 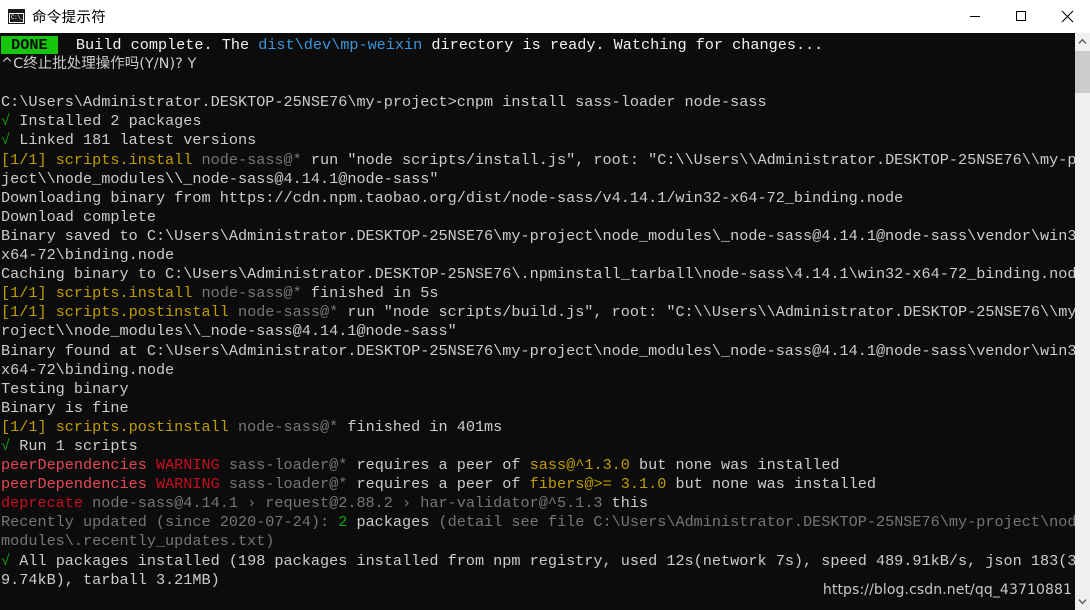 What do you see at coordinates (598, 484) in the screenshot?
I see `text-segment: fibers@>= 3.1.0` at bounding box center [598, 484].